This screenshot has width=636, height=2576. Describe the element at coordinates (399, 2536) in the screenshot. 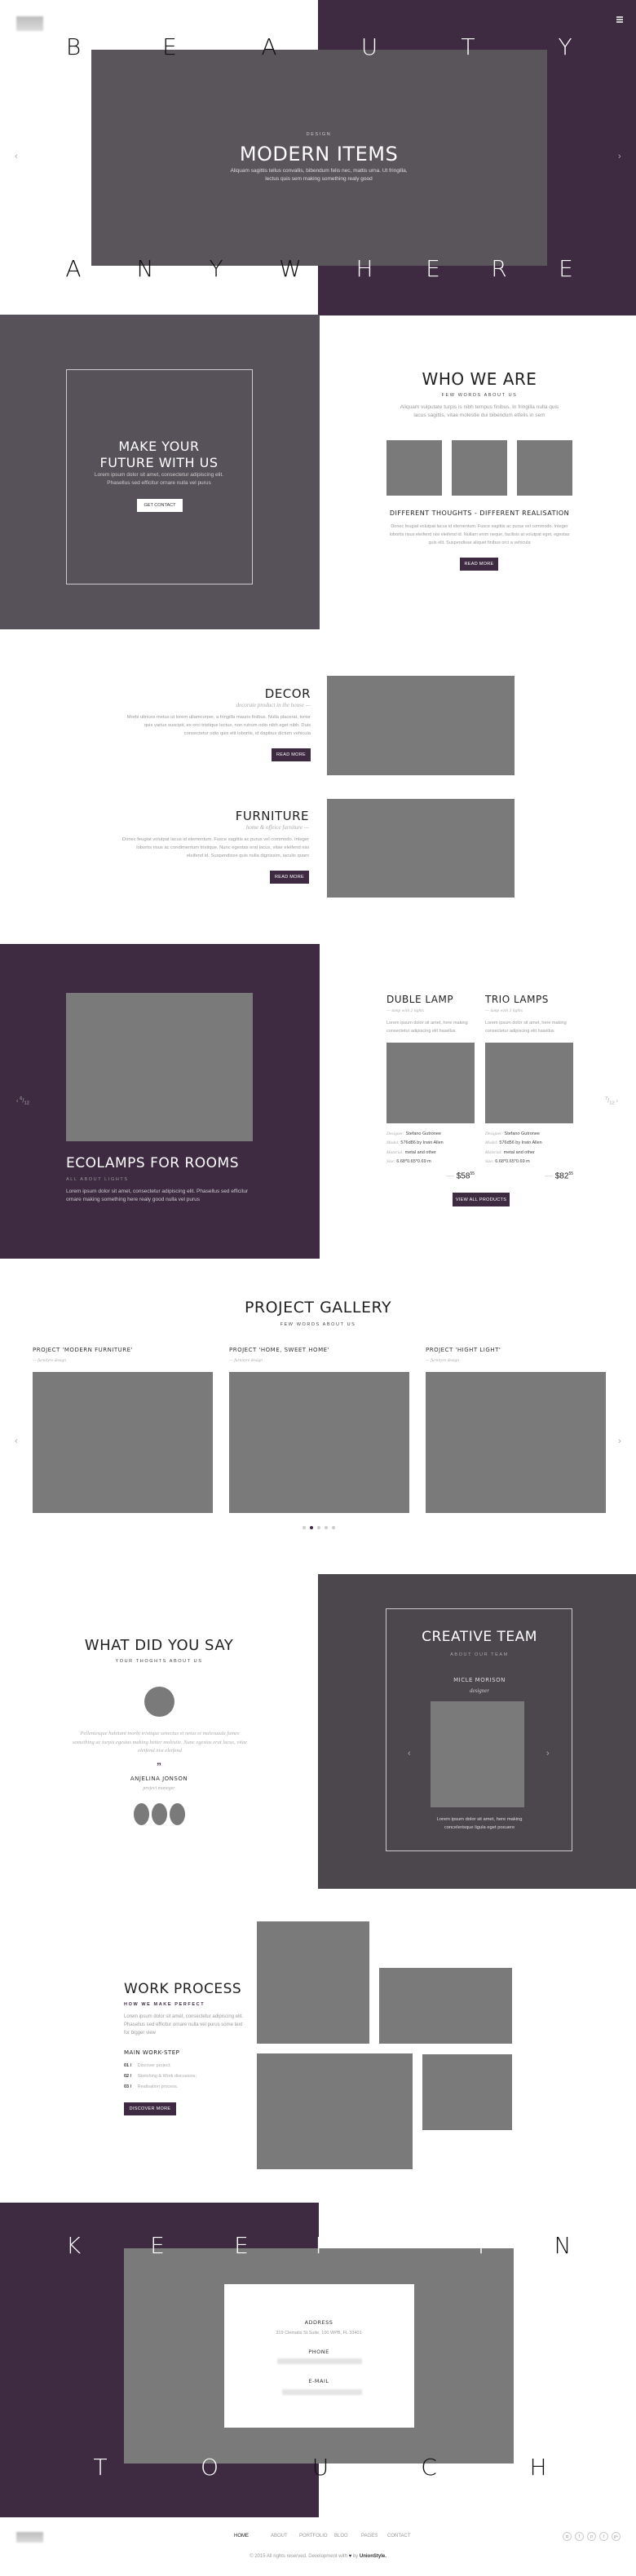

I see `footer-nav-contact: CONTACT` at that location.